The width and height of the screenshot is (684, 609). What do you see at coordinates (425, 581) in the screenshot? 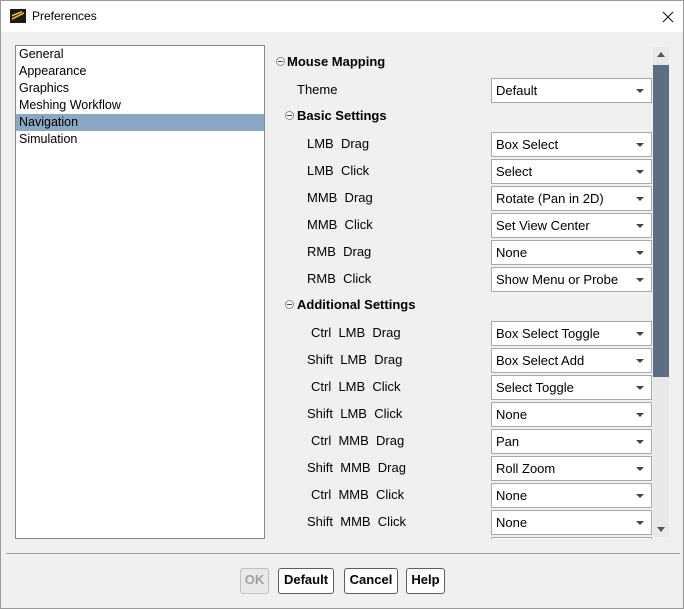
I see `help-button: Help` at bounding box center [425, 581].